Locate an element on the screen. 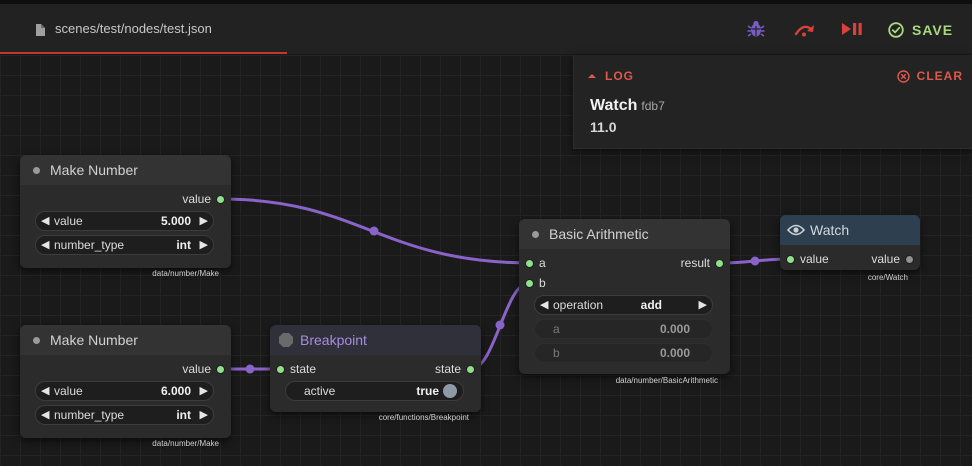 The height and width of the screenshot is (466, 972). toggle-widget-active: active true is located at coordinates (374, 391).